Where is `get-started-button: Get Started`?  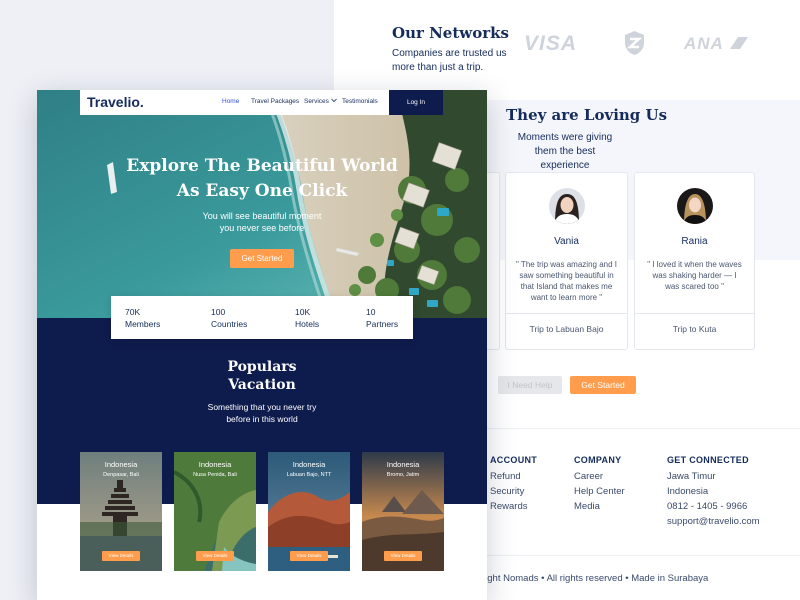 get-started-button: Get Started is located at coordinates (603, 385).